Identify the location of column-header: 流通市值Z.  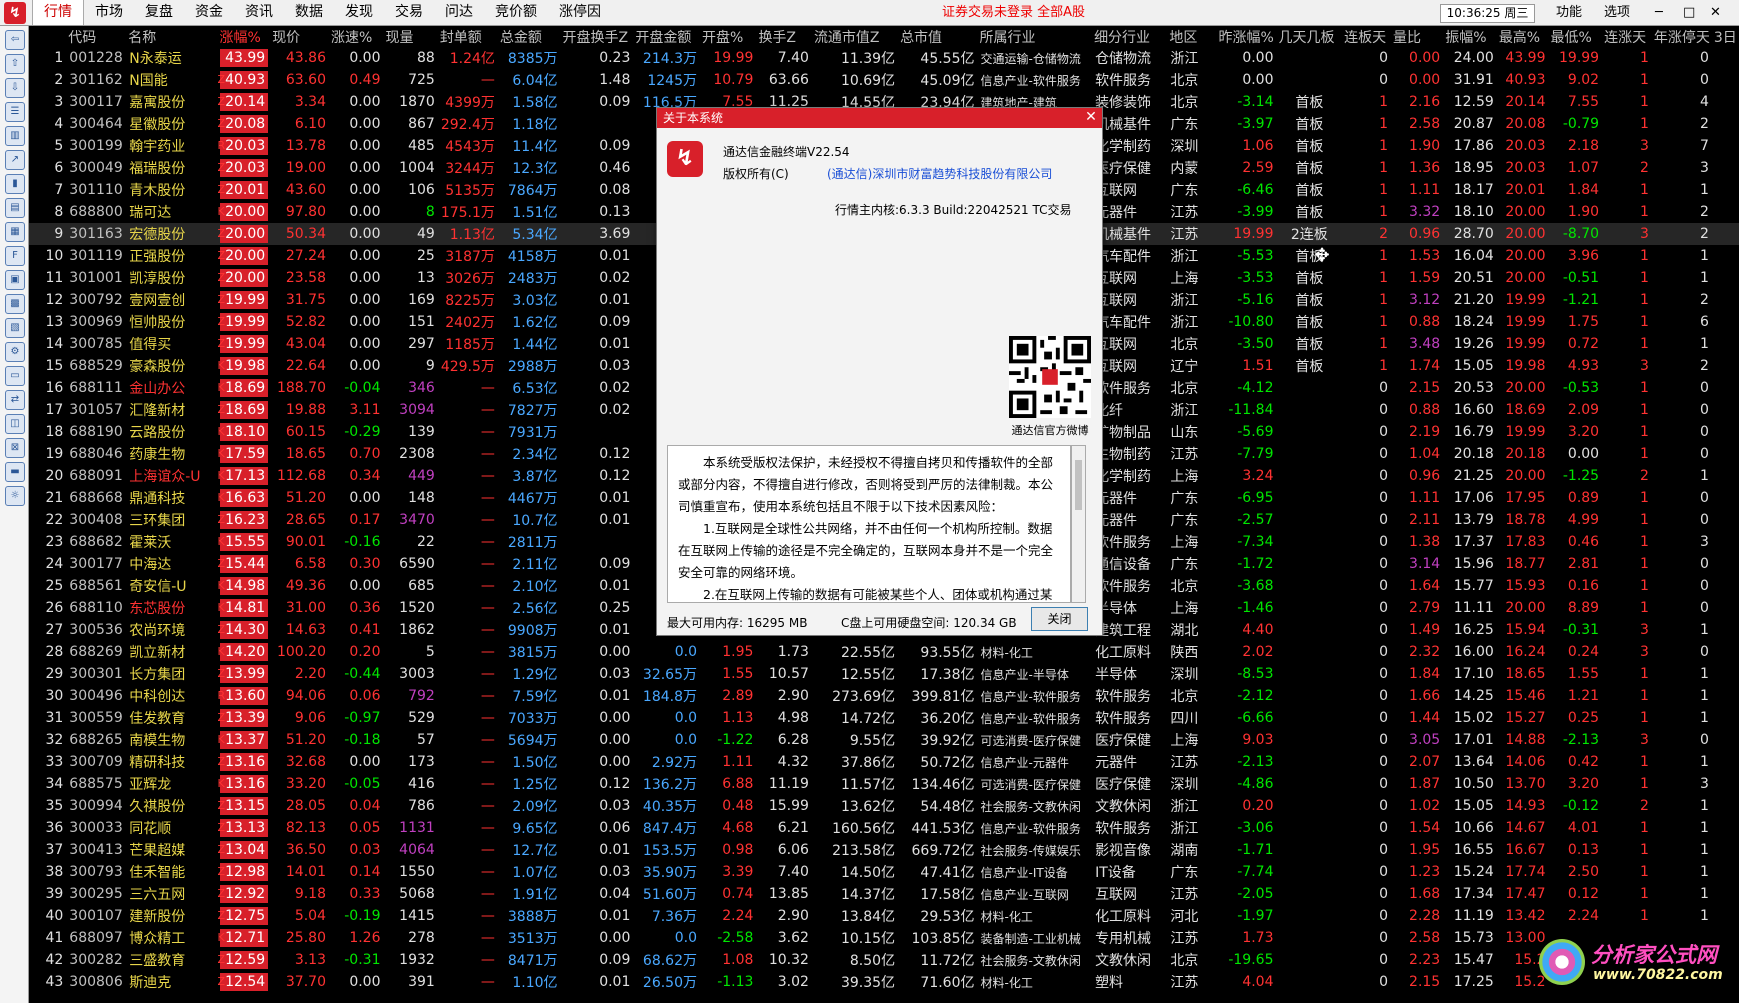
(855, 36).